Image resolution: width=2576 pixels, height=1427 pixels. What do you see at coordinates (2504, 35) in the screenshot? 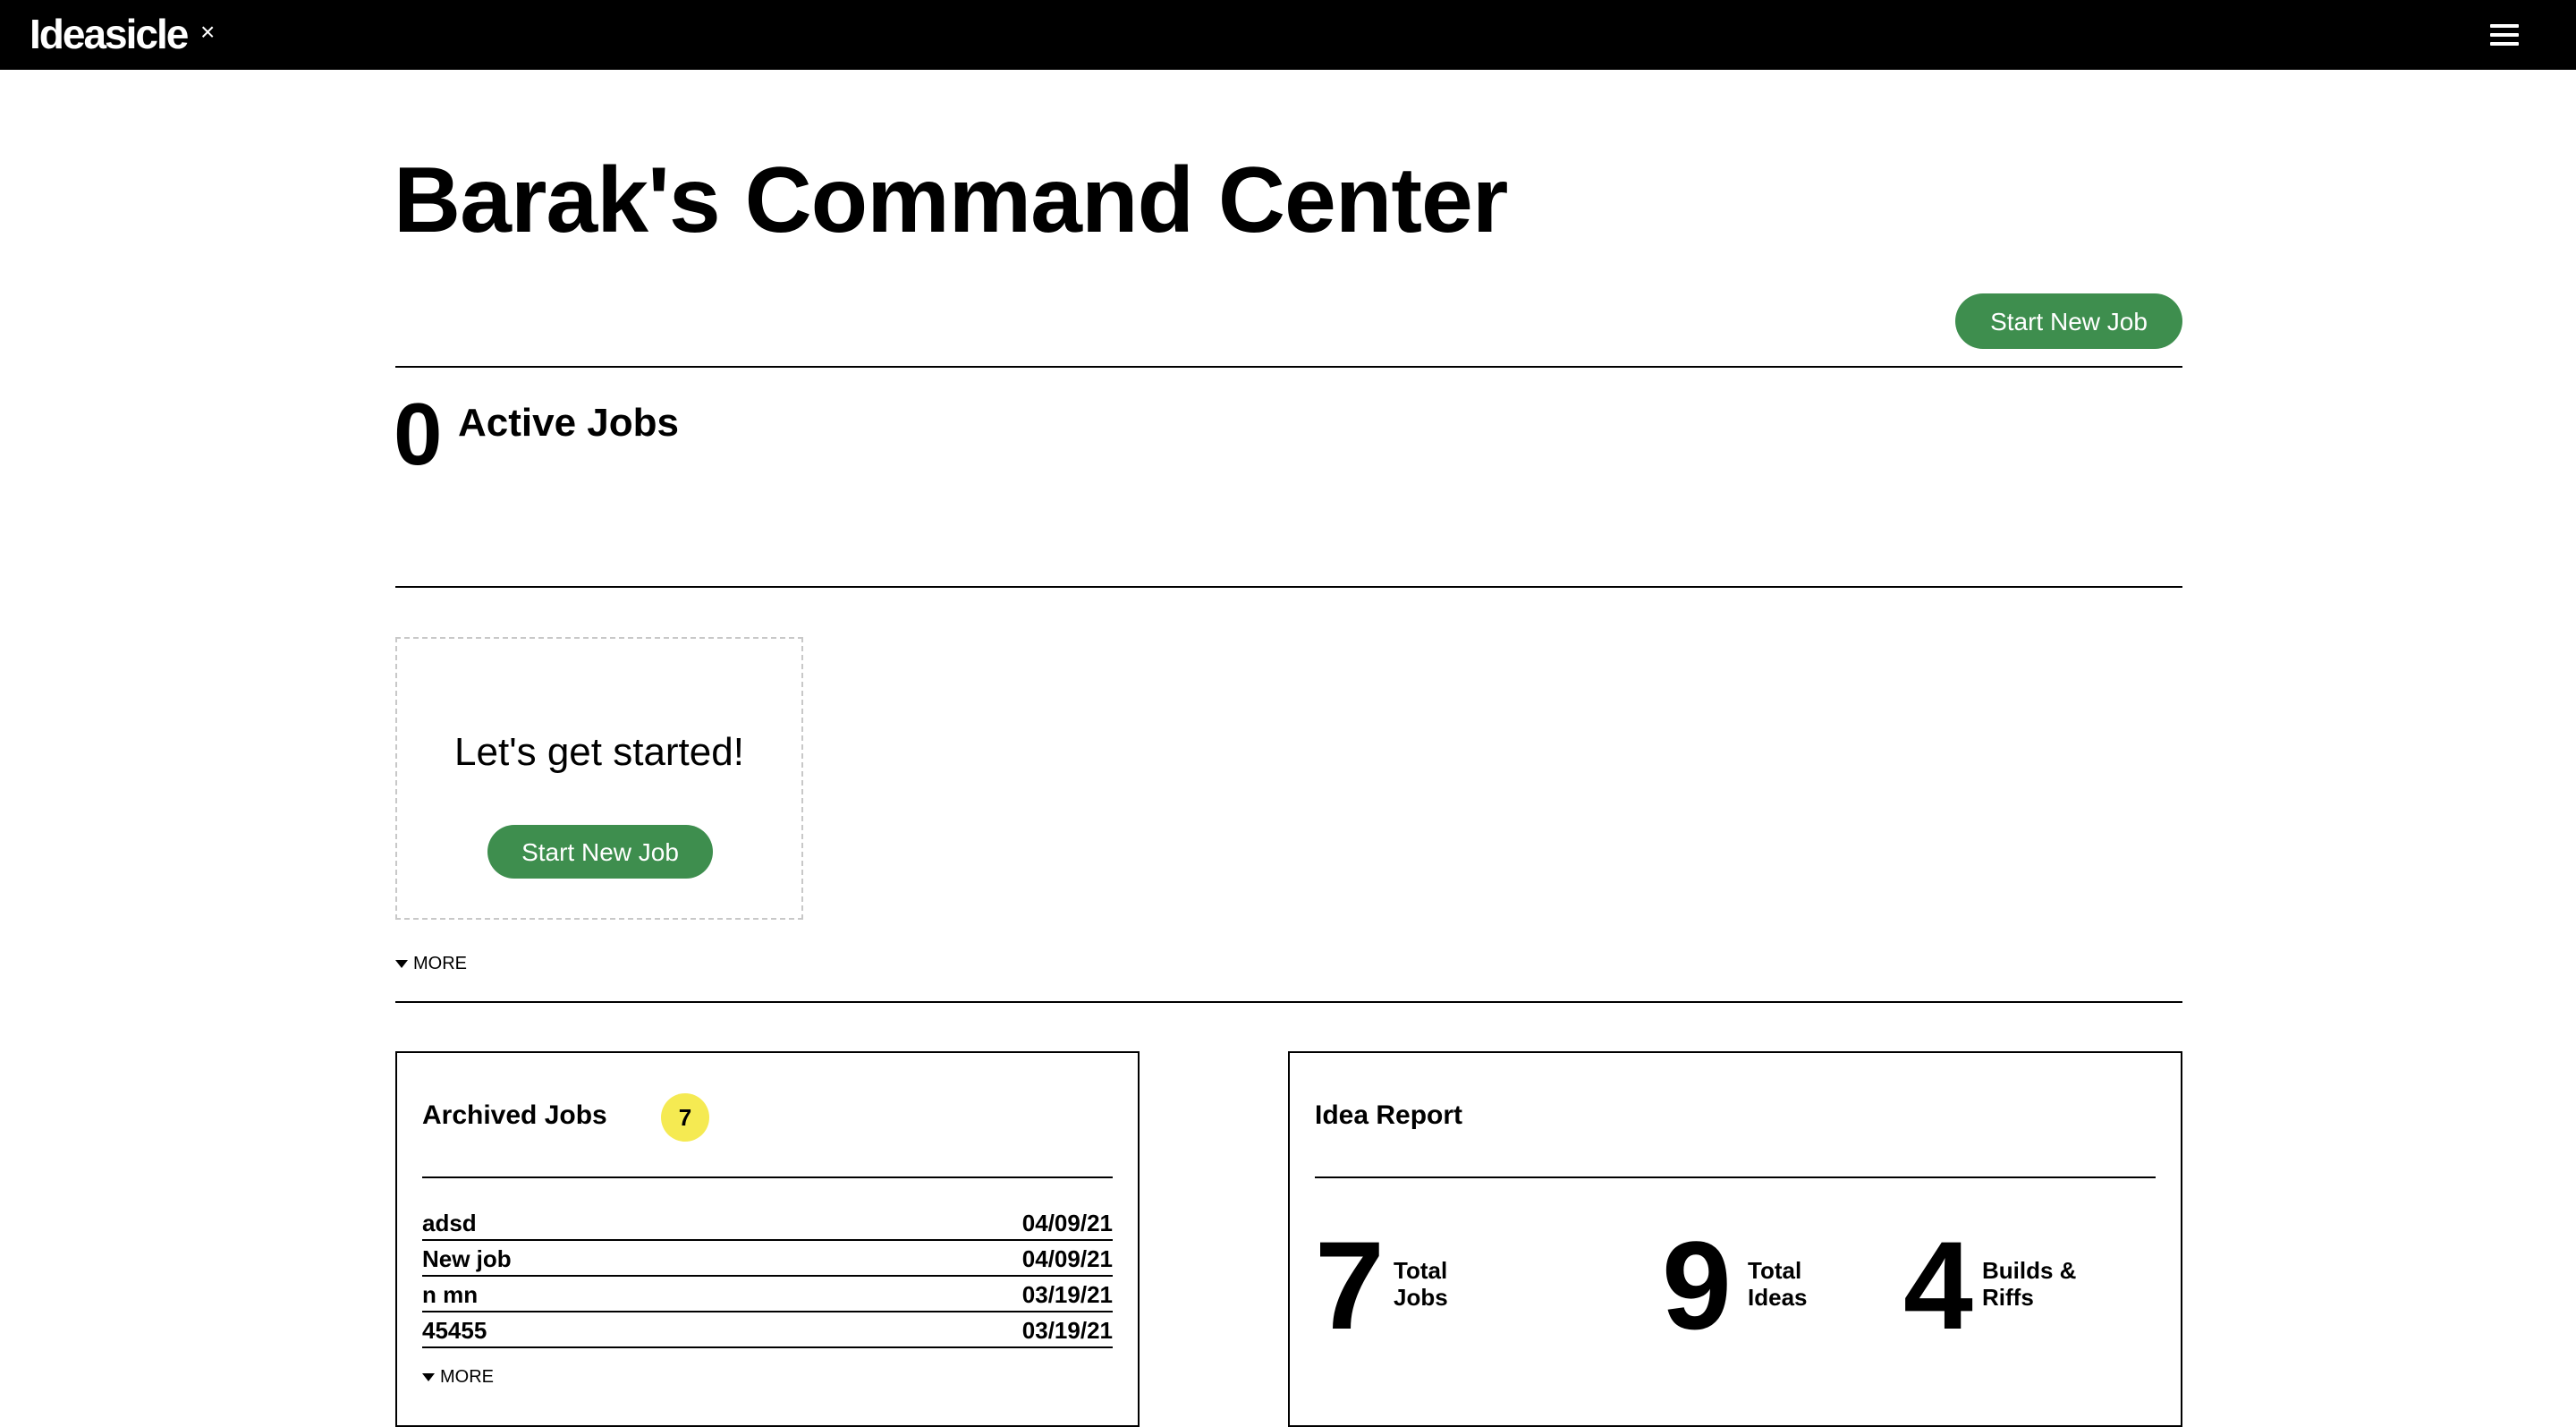
I see `hamburger-menu-icon` at bounding box center [2504, 35].